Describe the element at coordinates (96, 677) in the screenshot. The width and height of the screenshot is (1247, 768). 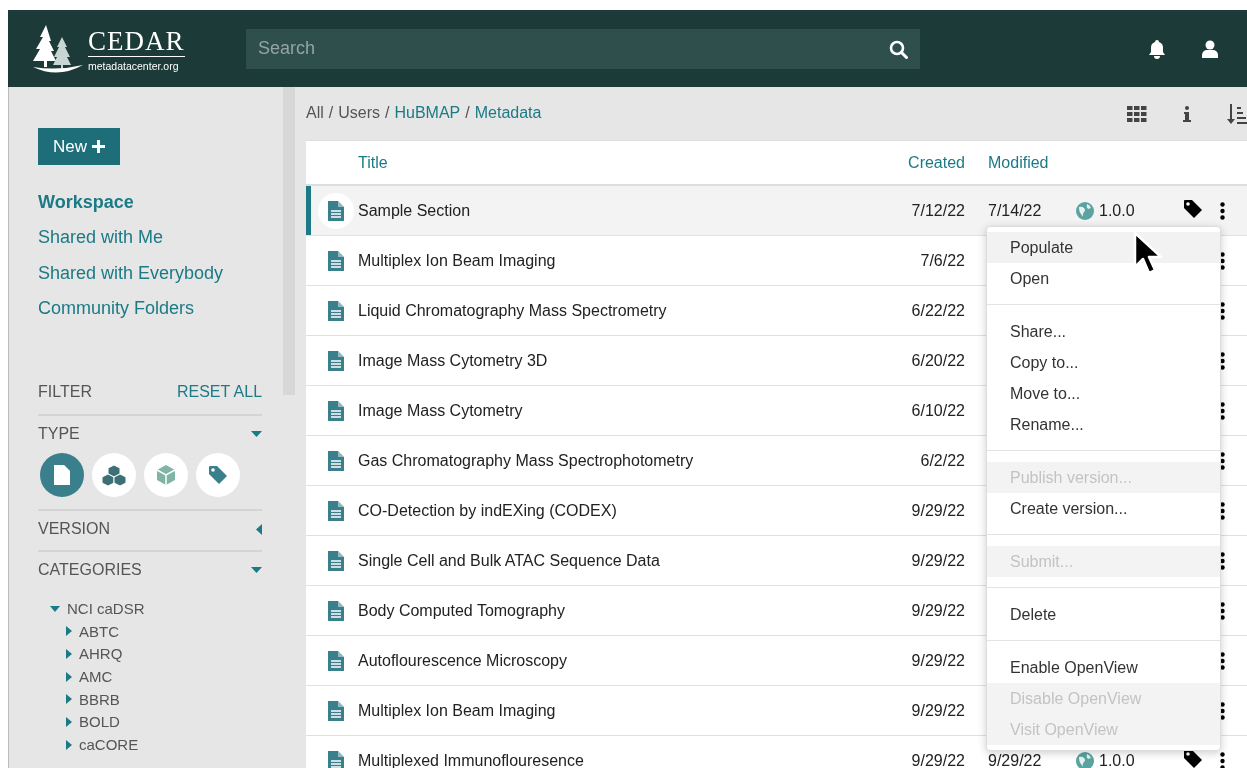
I see `category-item: AMC` at that location.